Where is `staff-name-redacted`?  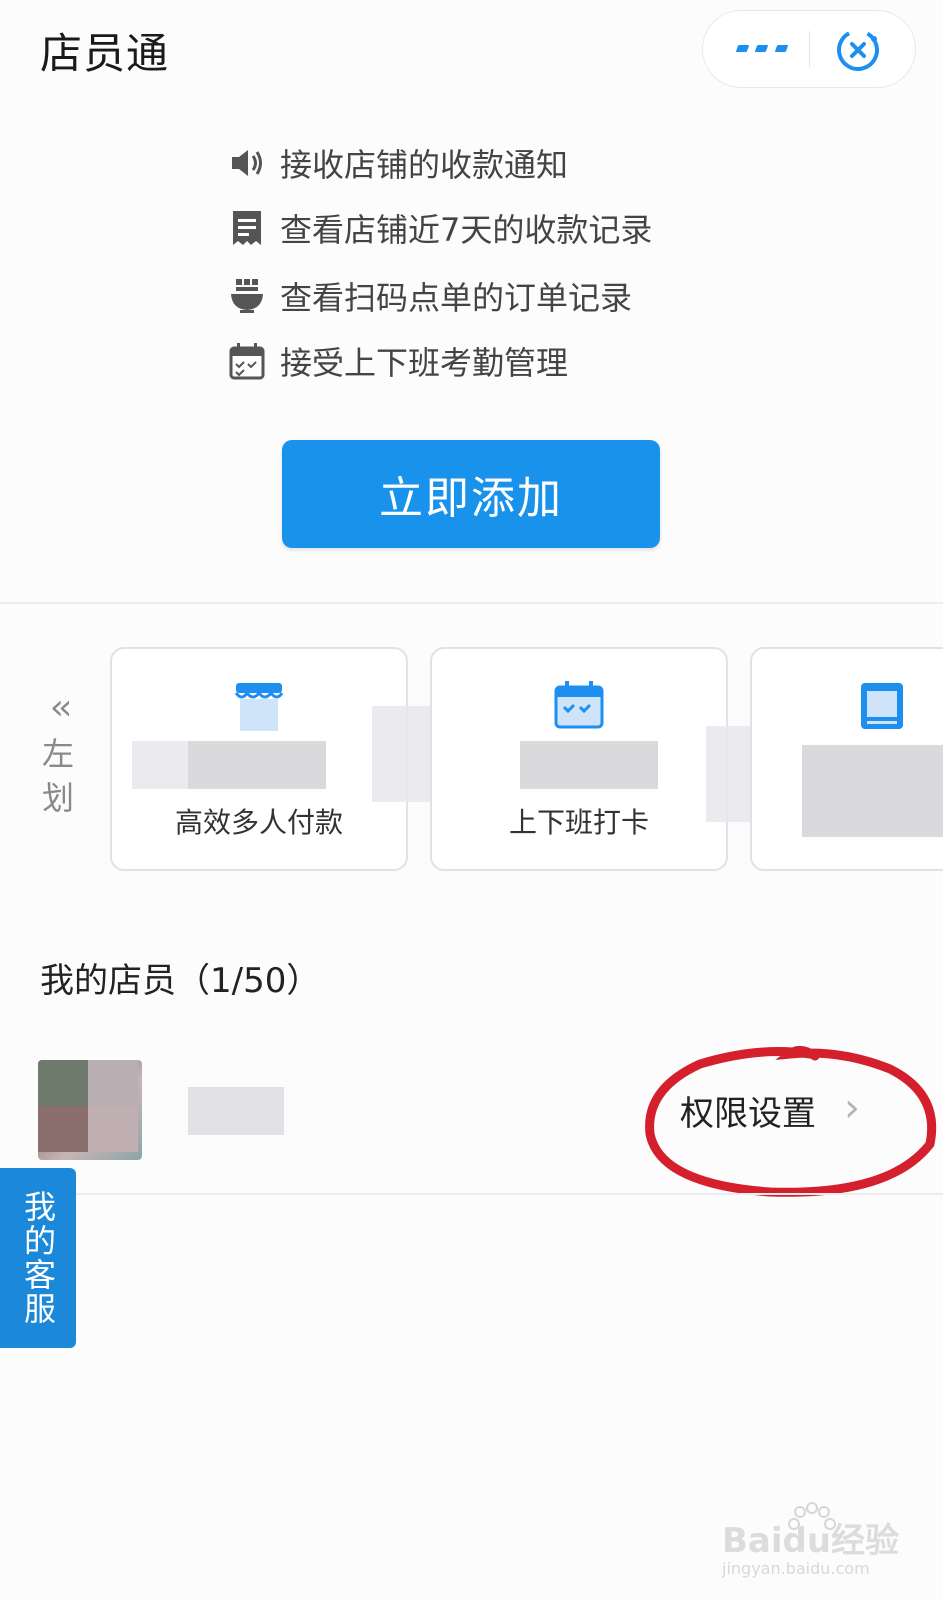
staff-name-redacted is located at coordinates (236, 1111).